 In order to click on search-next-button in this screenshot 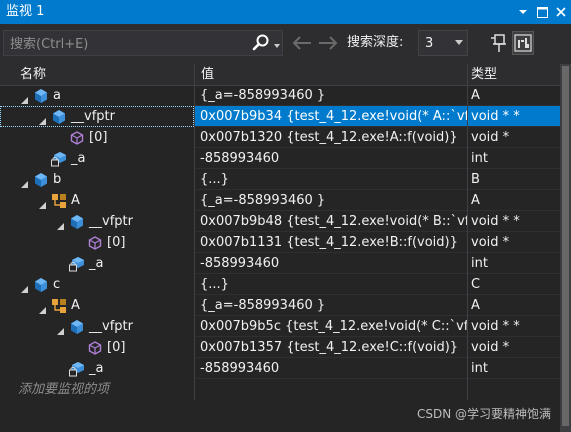, I will do `click(328, 43)`.